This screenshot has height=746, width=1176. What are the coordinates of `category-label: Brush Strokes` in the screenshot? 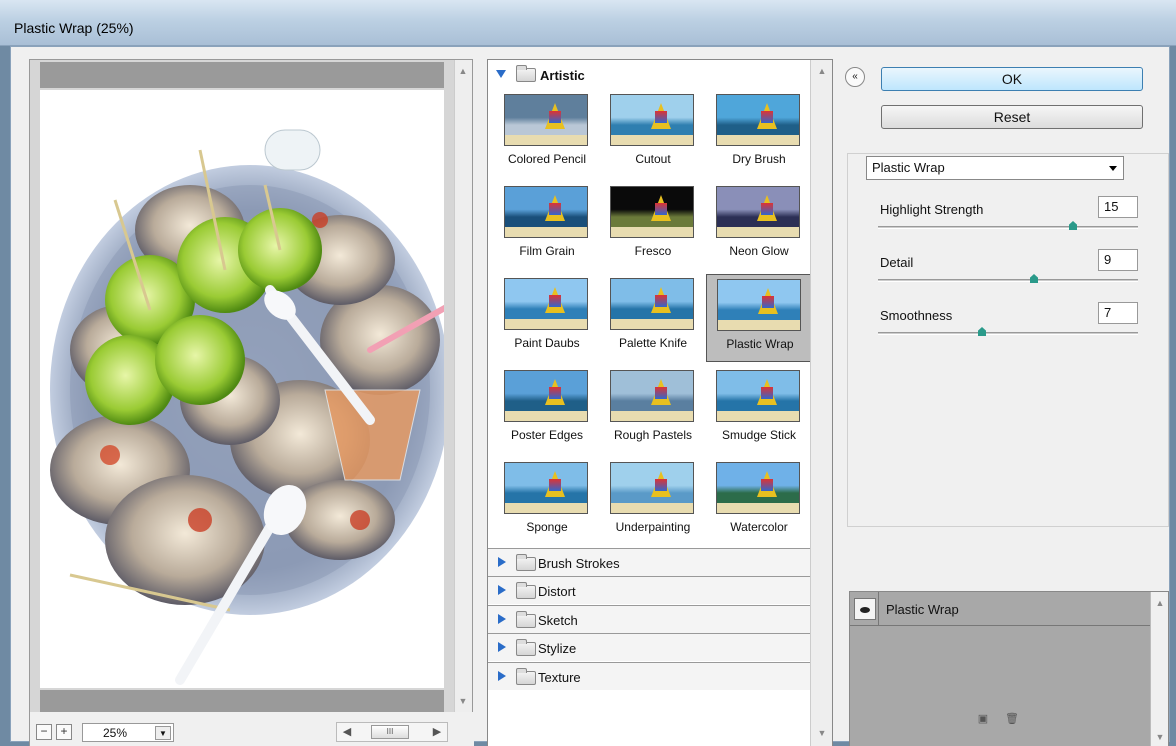 It's located at (579, 563).